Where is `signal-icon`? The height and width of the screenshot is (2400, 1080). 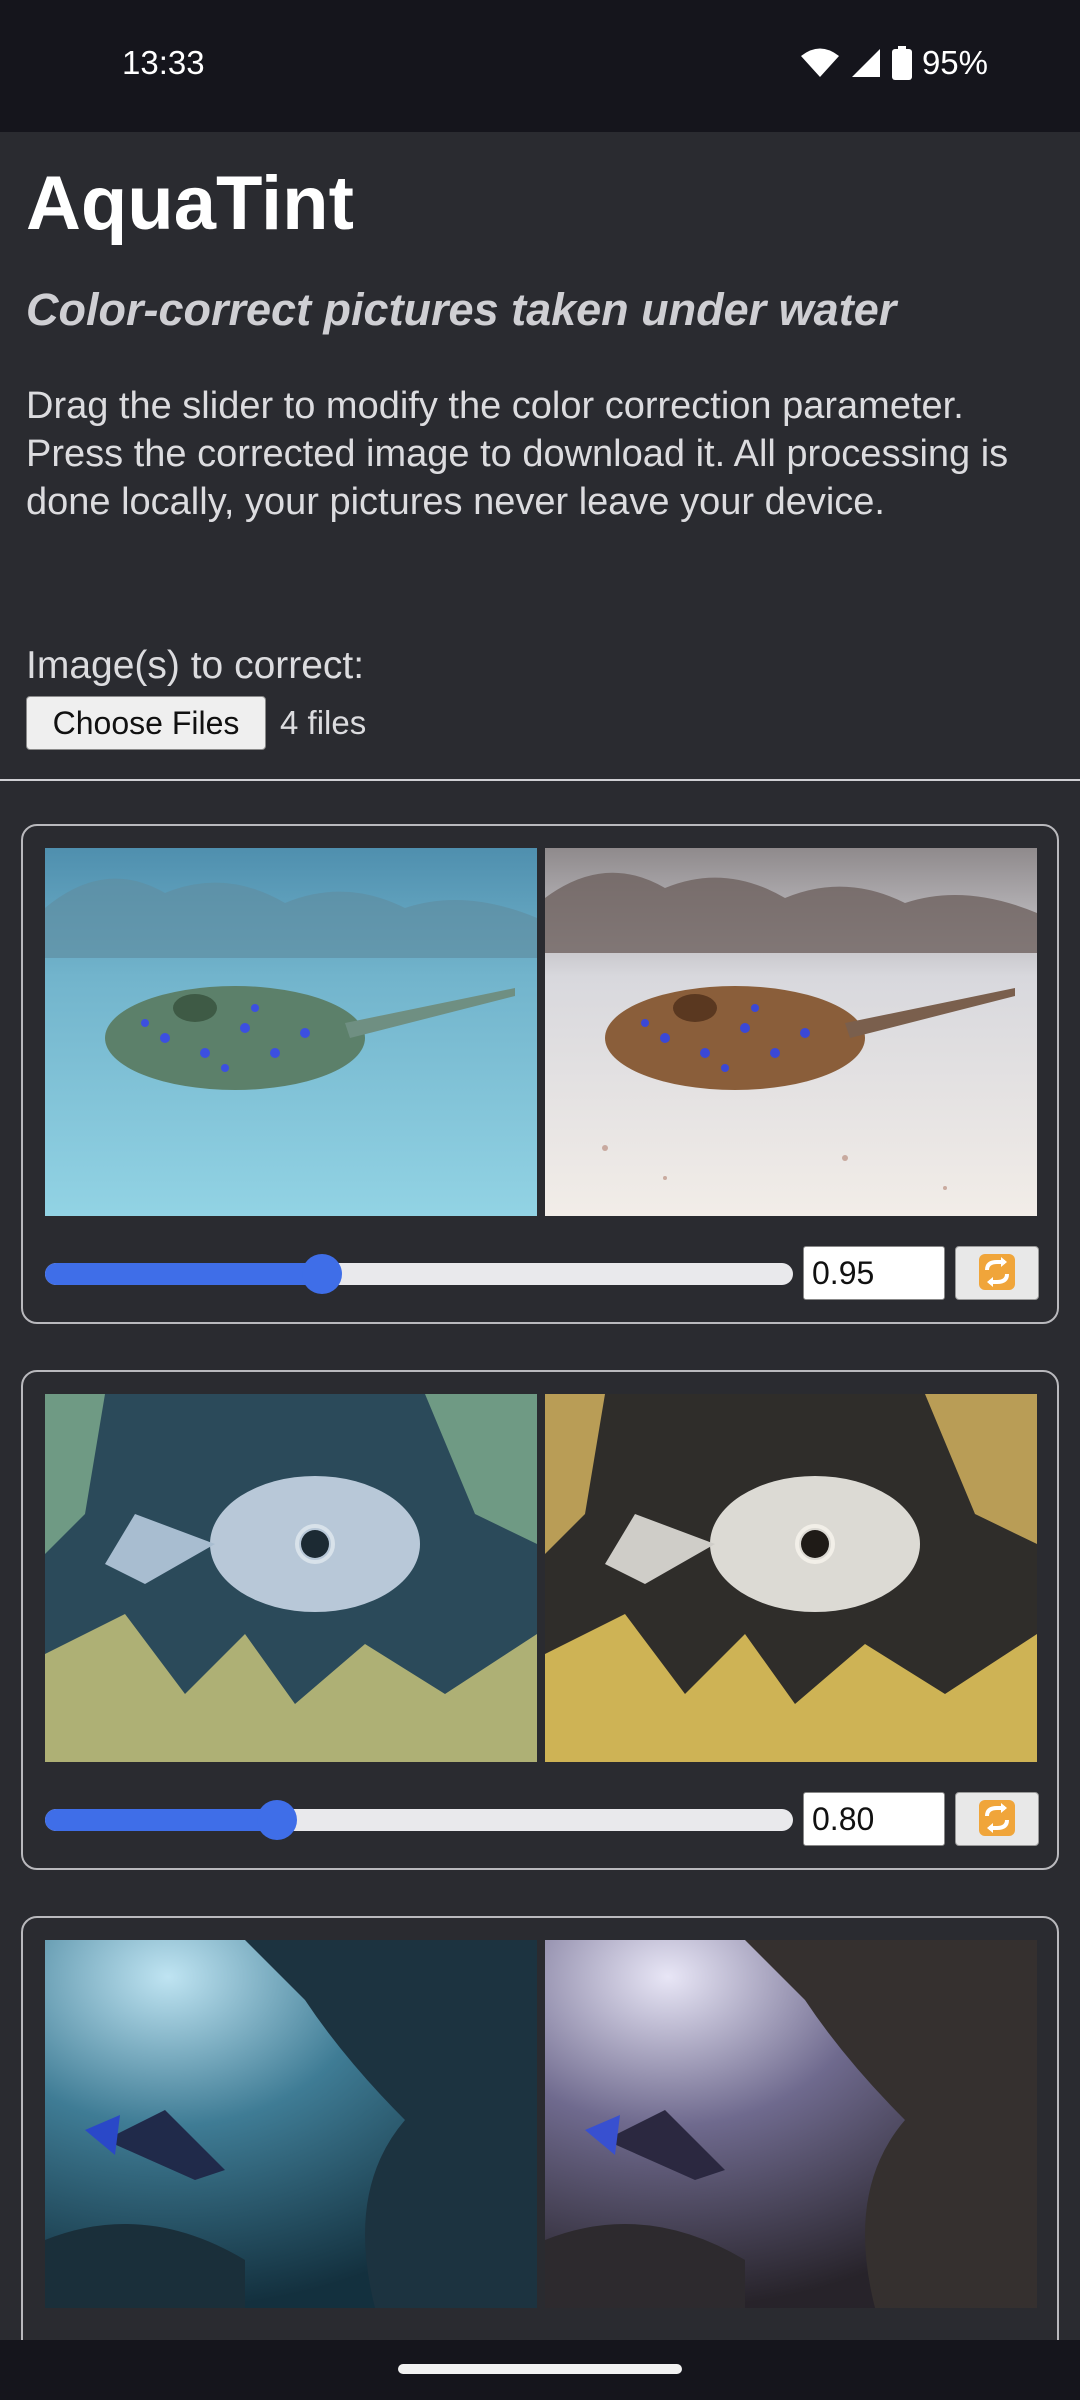 signal-icon is located at coordinates (866, 63).